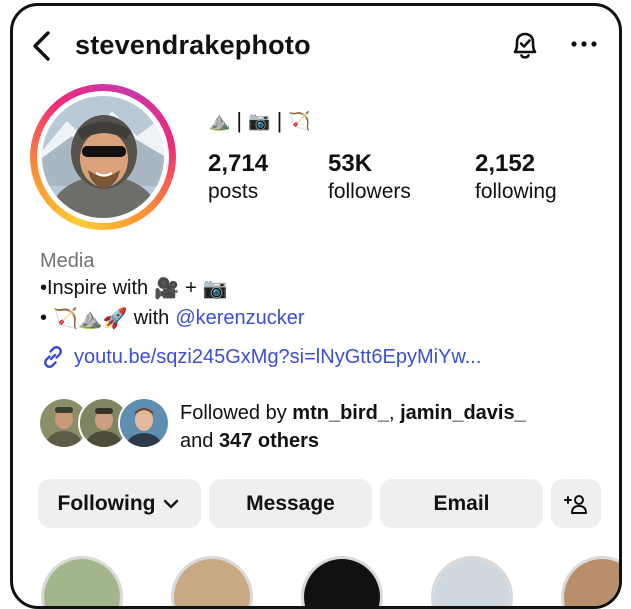 This screenshot has width=631, height=609. Describe the element at coordinates (239, 318) in the screenshot. I see `mention-link: @kerenzucker` at that location.